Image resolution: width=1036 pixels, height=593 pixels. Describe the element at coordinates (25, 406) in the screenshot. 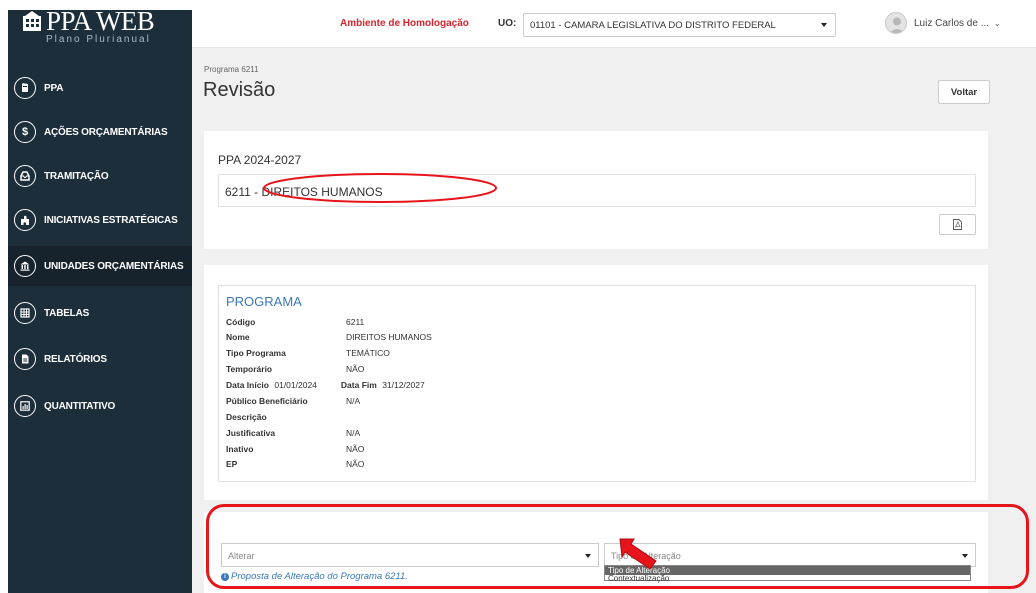

I see `chart-icon` at that location.